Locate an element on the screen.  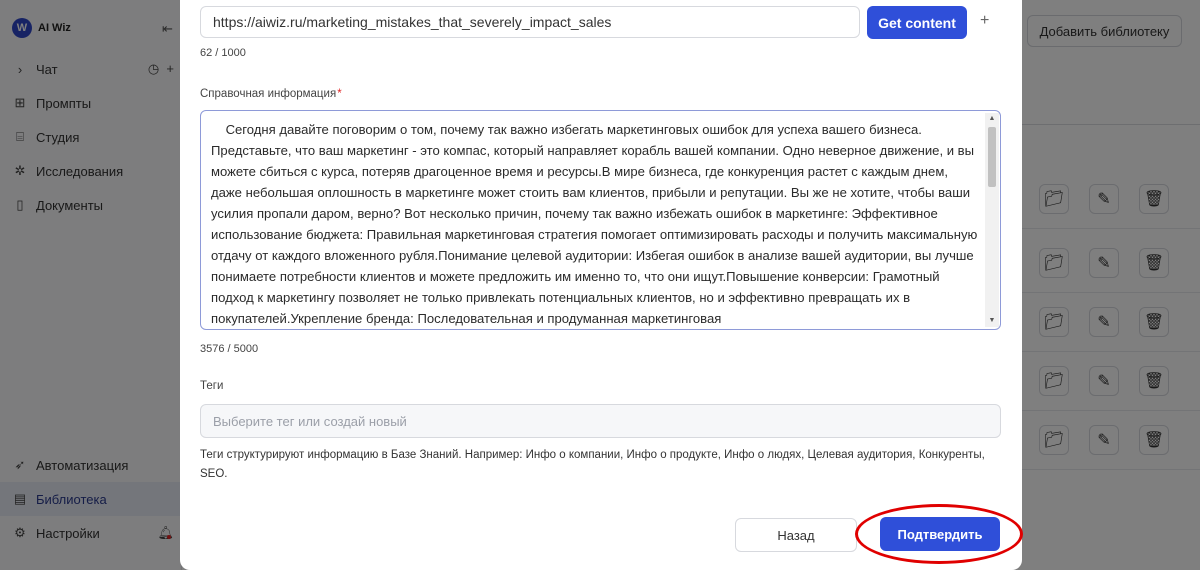
scroll-thumb is located at coordinates (992, 157).